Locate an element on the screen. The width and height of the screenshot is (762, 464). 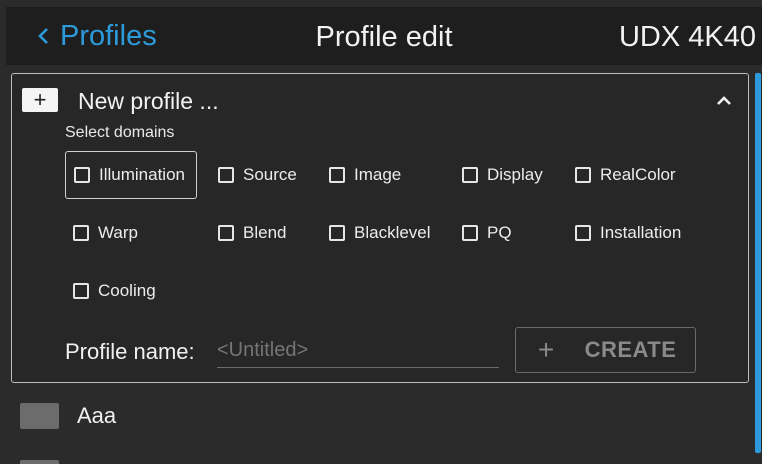
domain-label: Blend is located at coordinates (265, 232).